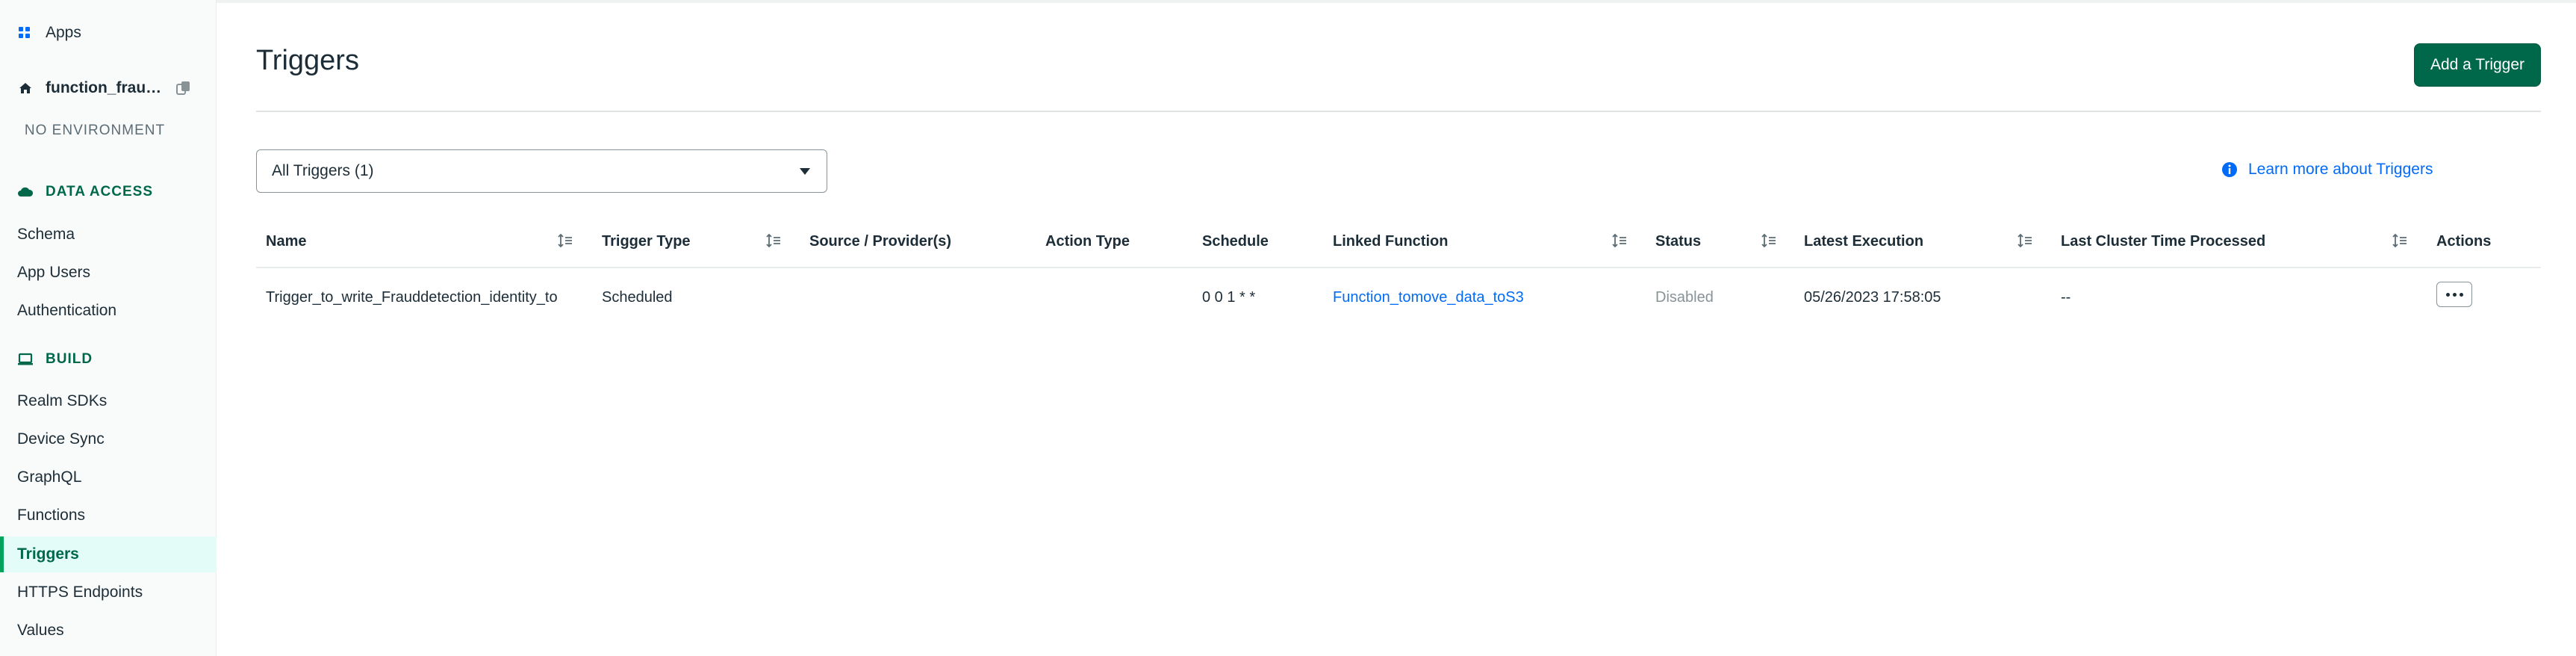 The width and height of the screenshot is (2576, 656). Describe the element at coordinates (307, 60) in the screenshot. I see `page-title: Triggers` at that location.